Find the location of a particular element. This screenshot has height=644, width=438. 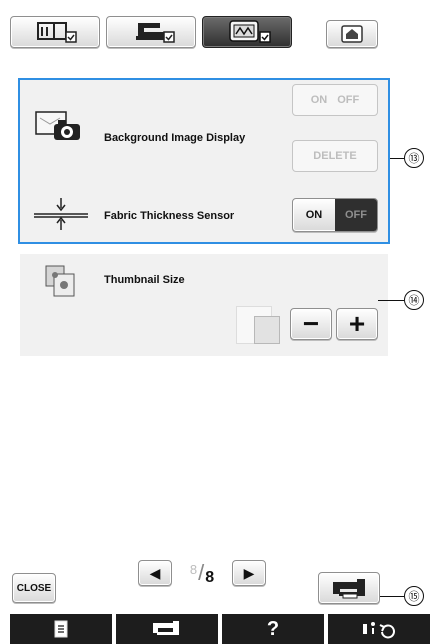

close-button: CLOSE is located at coordinates (34, 588).